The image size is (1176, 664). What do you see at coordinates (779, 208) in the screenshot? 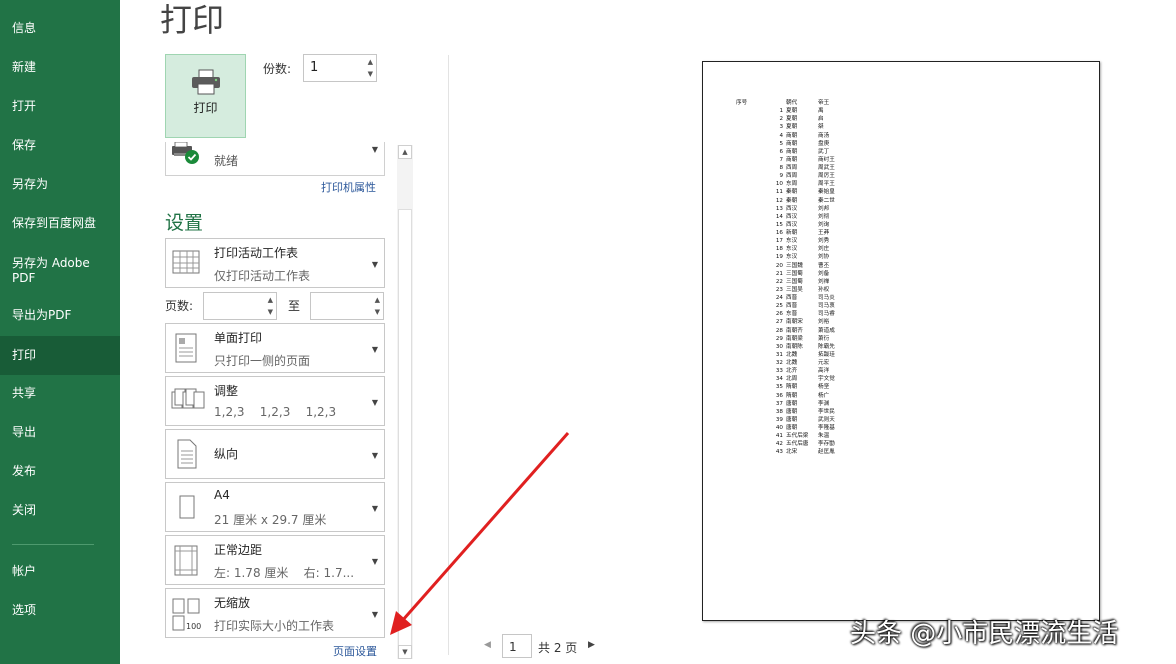
I see `preview-cell-no: 13` at bounding box center [779, 208].